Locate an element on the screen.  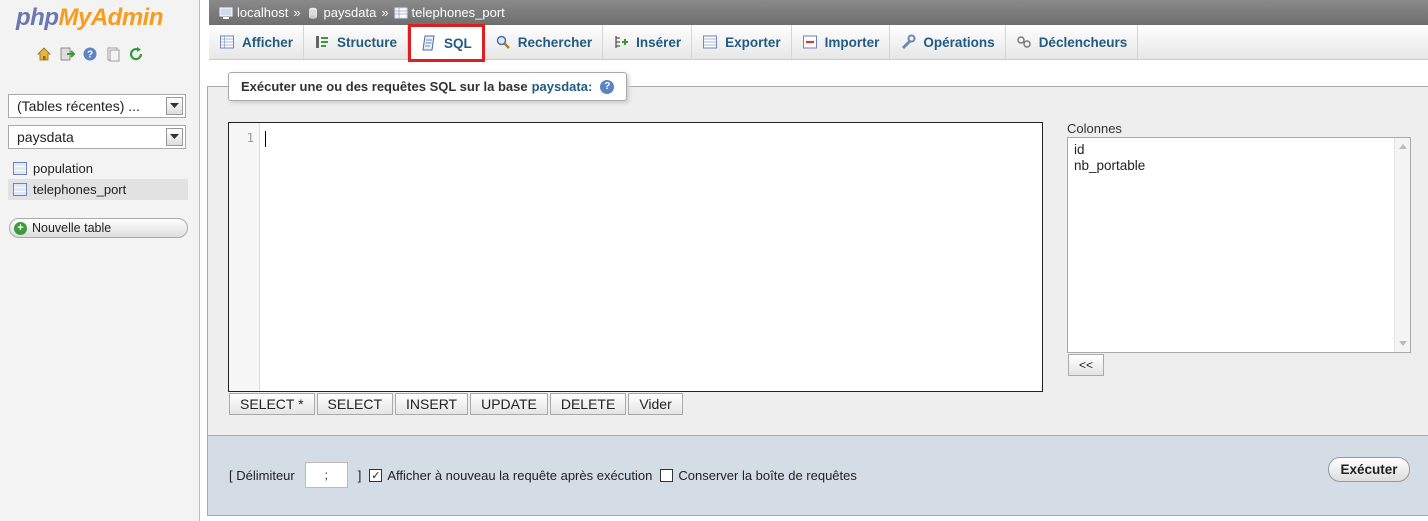
keep-query-box-label: Conserver la boîte de requêtes is located at coordinates (767, 475).